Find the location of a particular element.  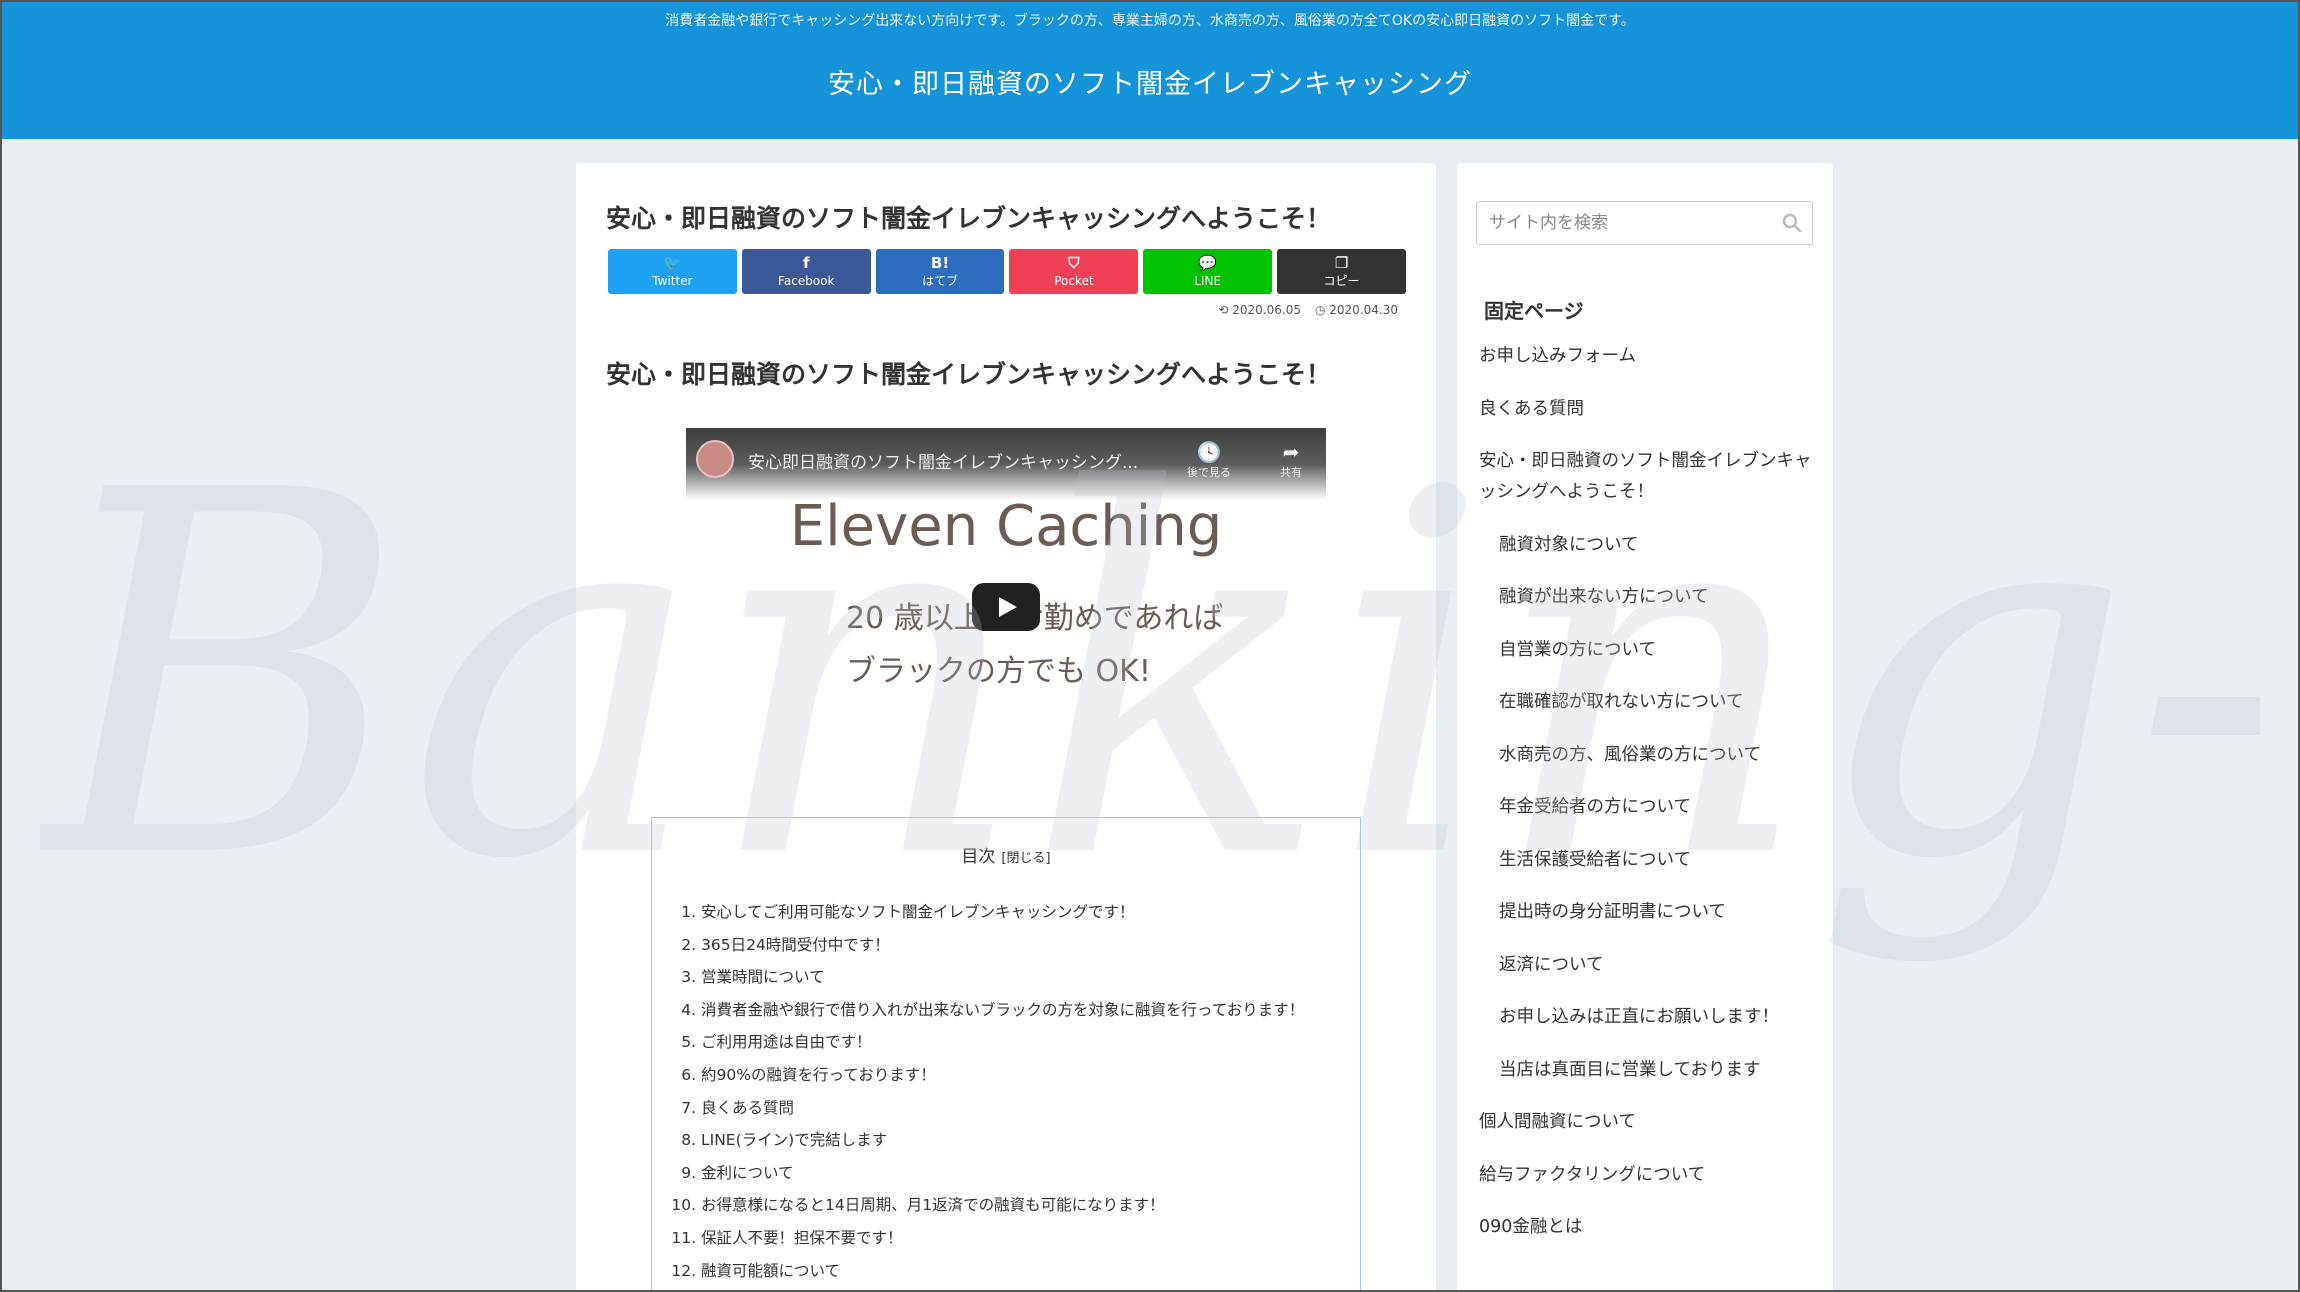

toc-item: 9. 金利について is located at coordinates (985, 1173).